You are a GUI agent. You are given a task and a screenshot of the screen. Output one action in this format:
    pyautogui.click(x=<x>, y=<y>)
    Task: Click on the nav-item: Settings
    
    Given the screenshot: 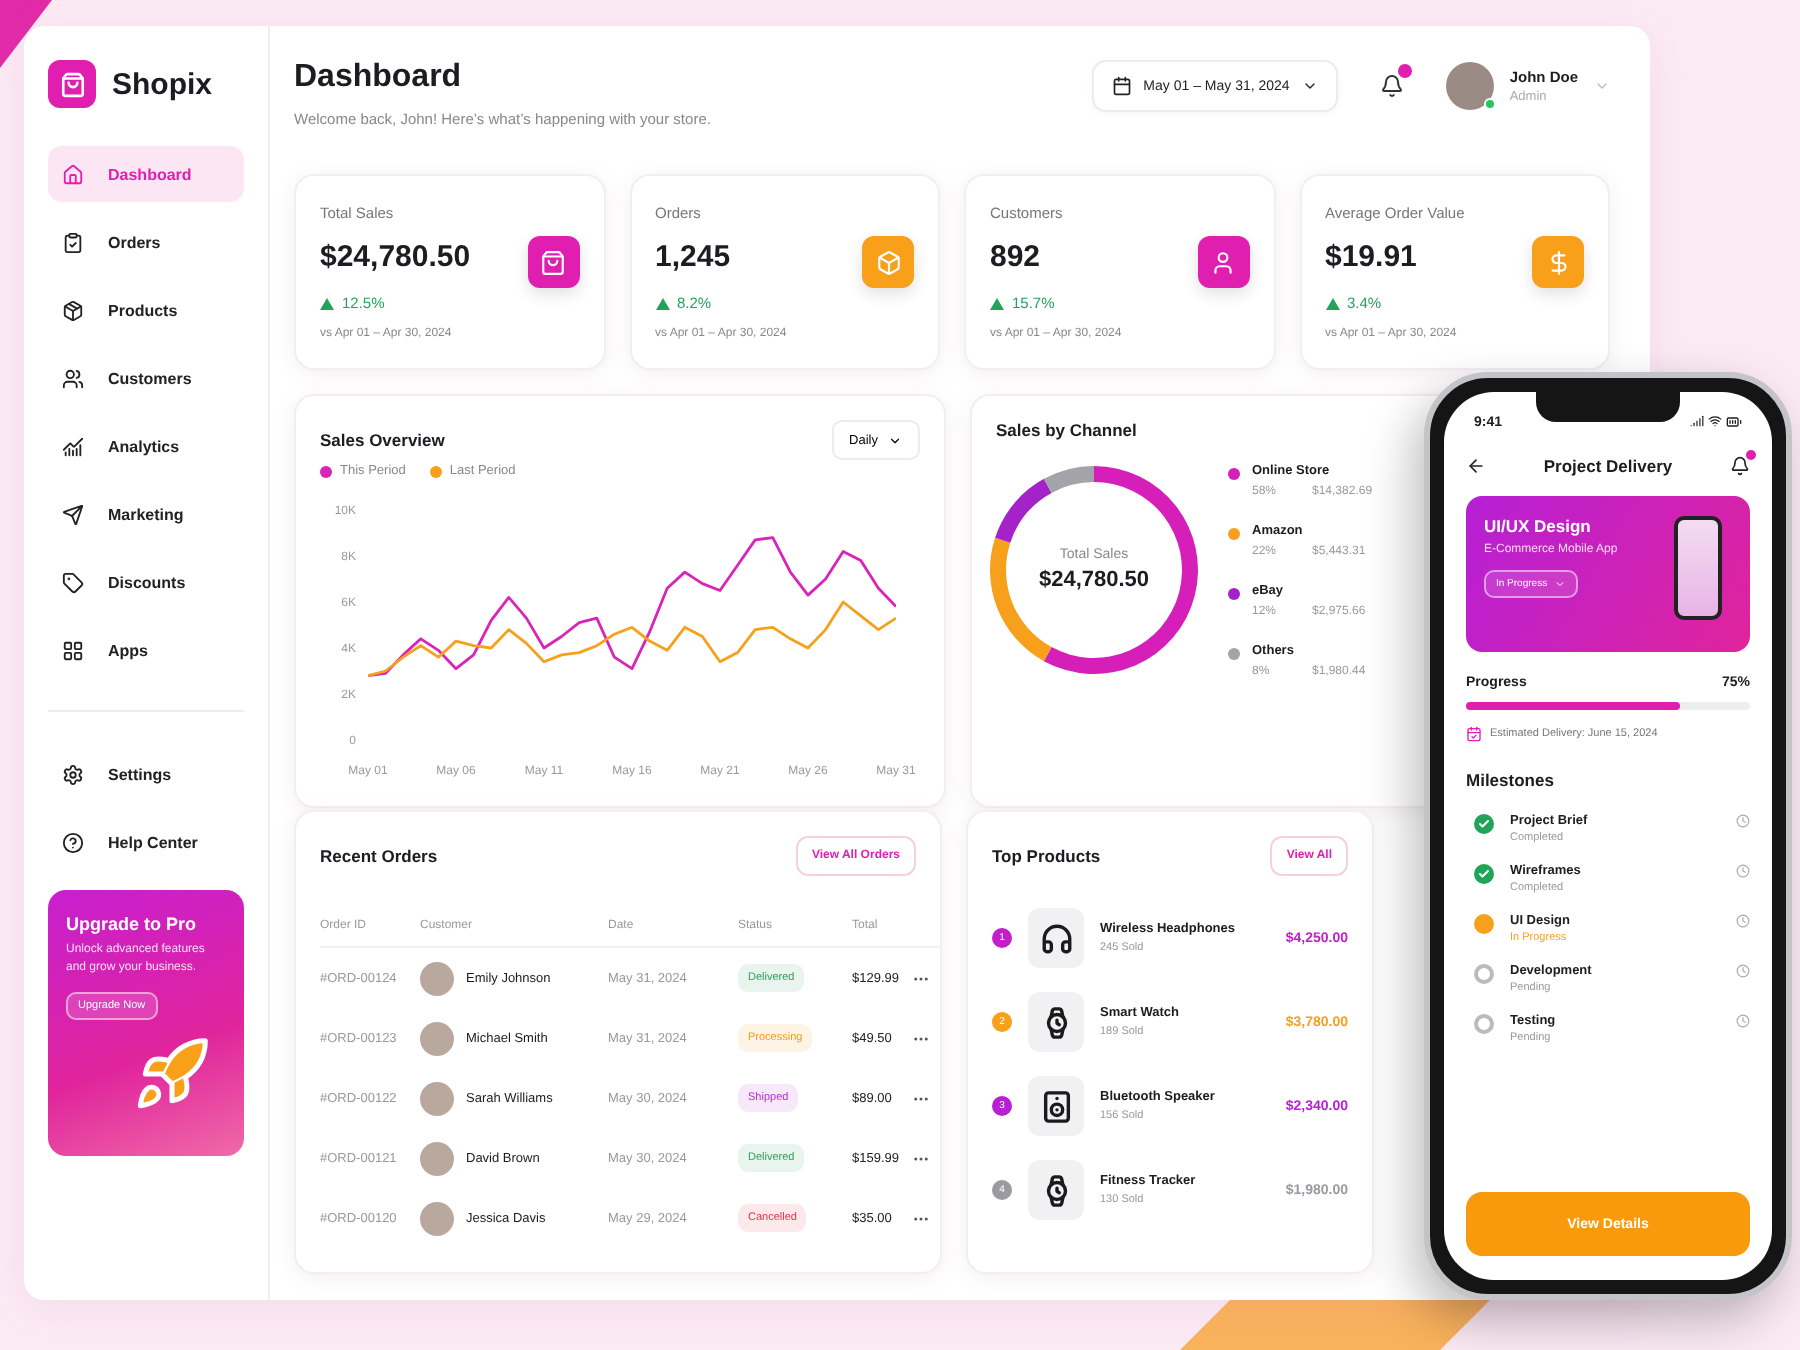 What is the action you would take?
    pyautogui.click(x=146, y=774)
    